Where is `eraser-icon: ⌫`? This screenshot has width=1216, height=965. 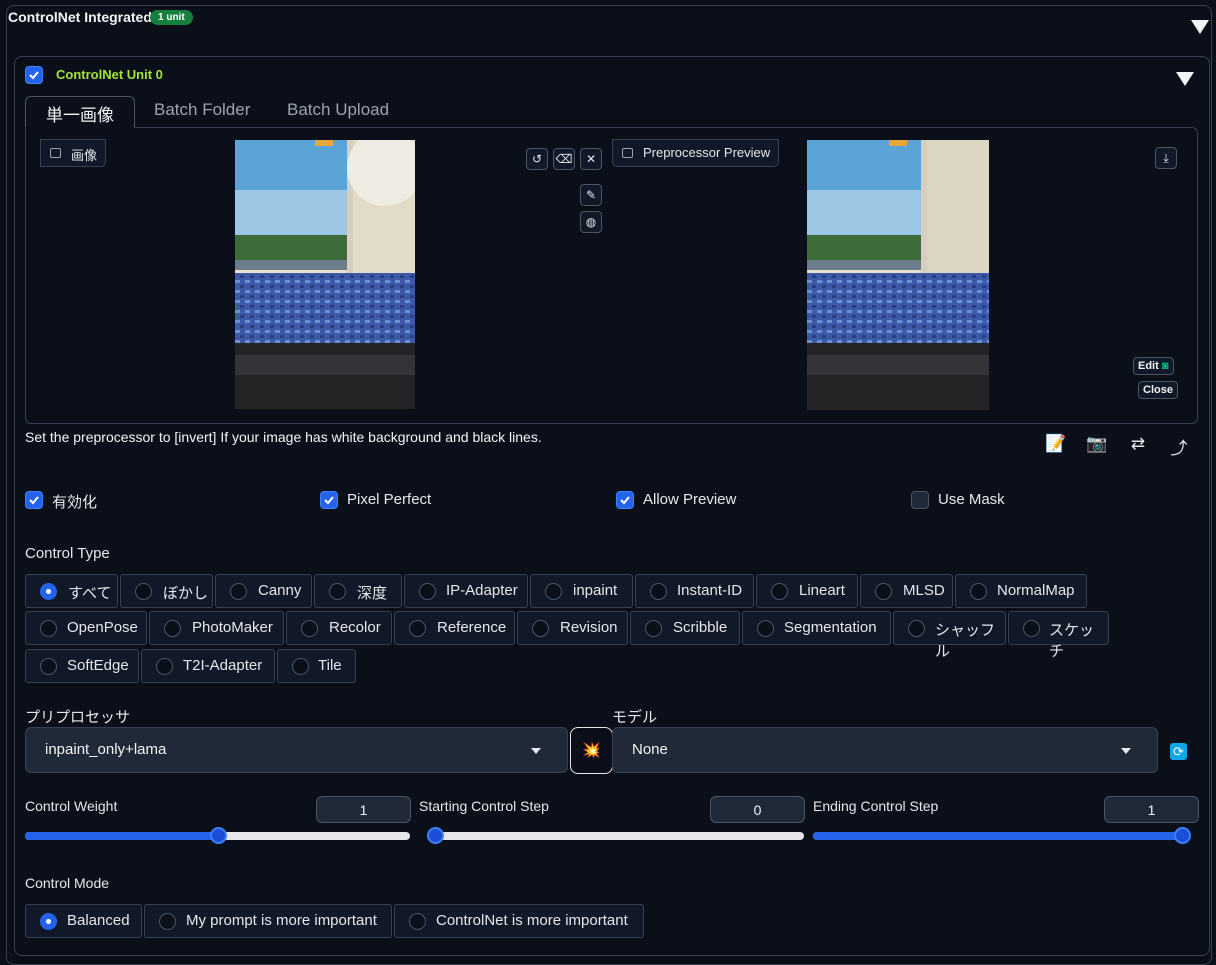
eraser-icon: ⌫ is located at coordinates (564, 159).